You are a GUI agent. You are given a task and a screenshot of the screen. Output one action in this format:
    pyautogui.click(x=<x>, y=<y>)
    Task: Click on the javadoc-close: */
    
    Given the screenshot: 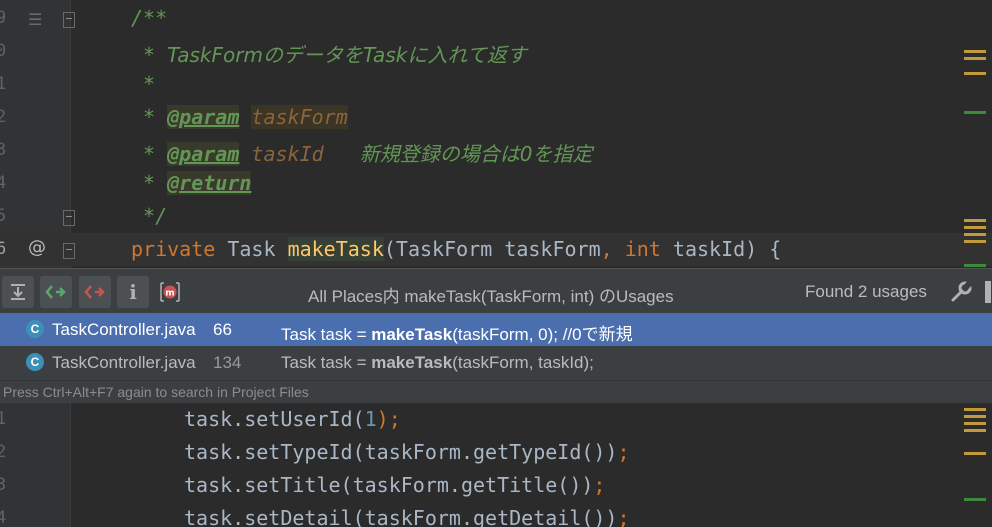 What is the action you would take?
    pyautogui.click(x=149, y=216)
    